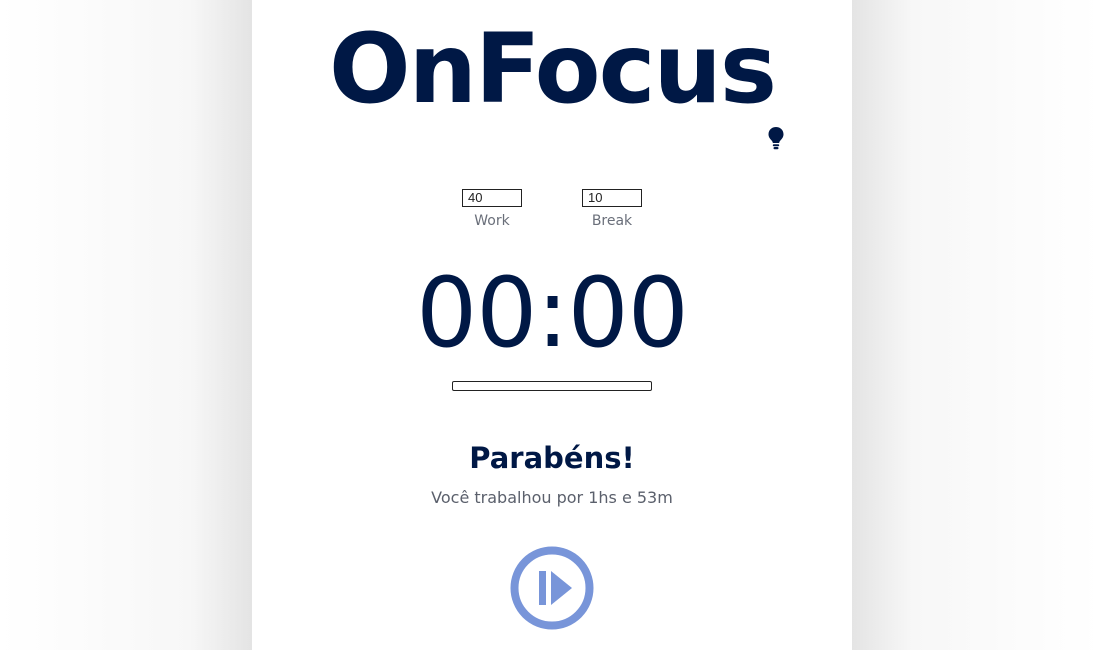 This screenshot has height=650, width=1100. What do you see at coordinates (552, 458) in the screenshot?
I see `congrats-heading: Parabéns!` at bounding box center [552, 458].